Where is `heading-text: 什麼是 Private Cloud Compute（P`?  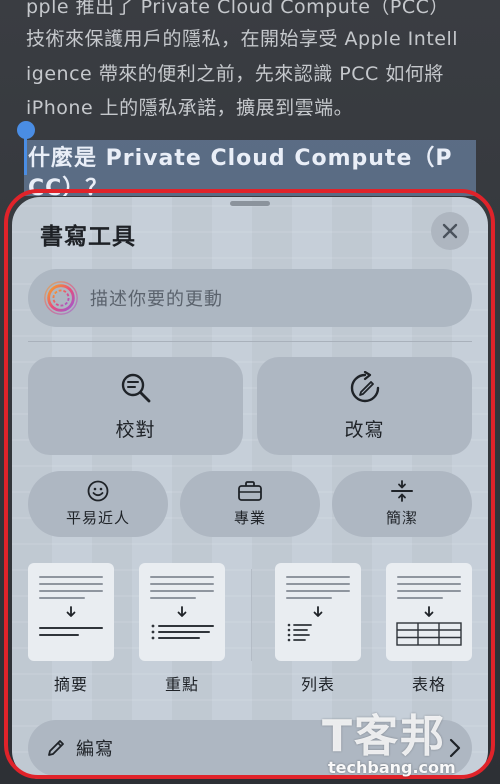 heading-text: 什麼是 Private Cloud Compute（P is located at coordinates (240, 158).